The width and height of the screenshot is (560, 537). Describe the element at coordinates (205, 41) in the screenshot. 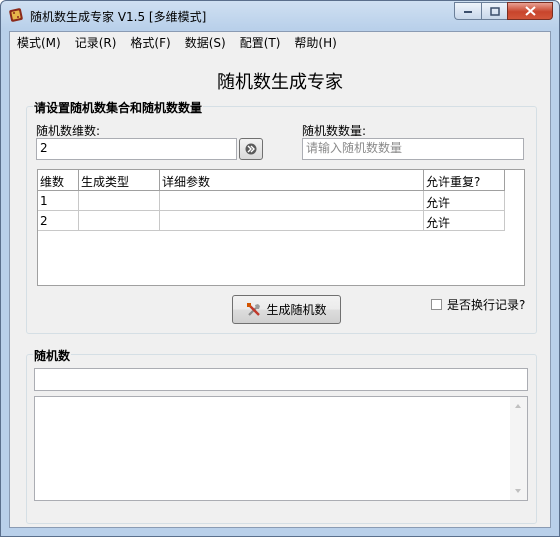

I see `menu-data: 数据(S)` at that location.